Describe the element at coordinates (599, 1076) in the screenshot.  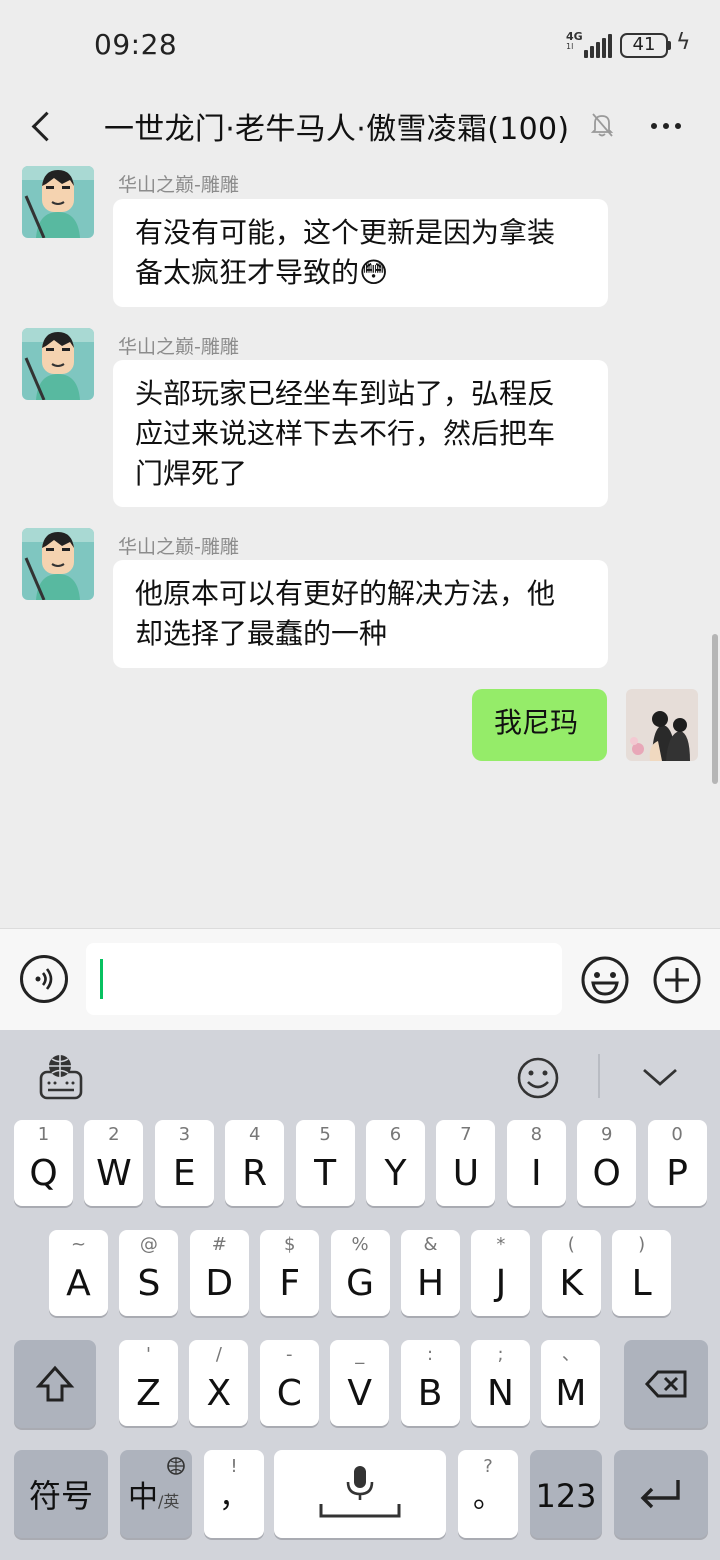
I see `toolbar-divider` at that location.